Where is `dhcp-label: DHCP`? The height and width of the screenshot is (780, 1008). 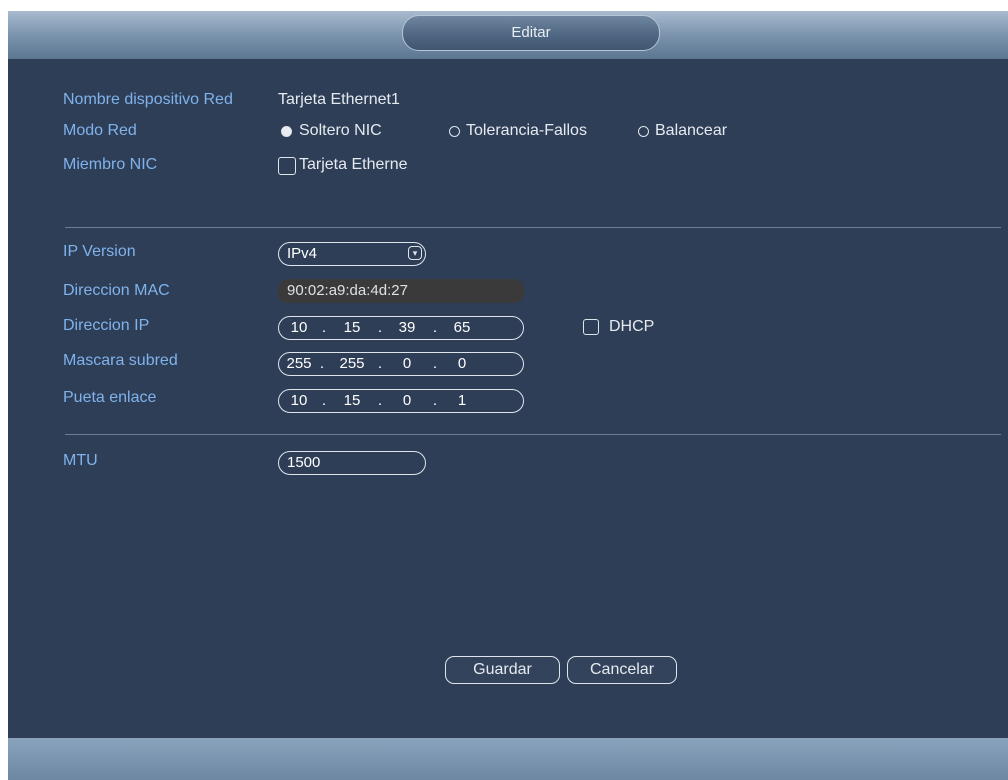 dhcp-label: DHCP is located at coordinates (632, 326).